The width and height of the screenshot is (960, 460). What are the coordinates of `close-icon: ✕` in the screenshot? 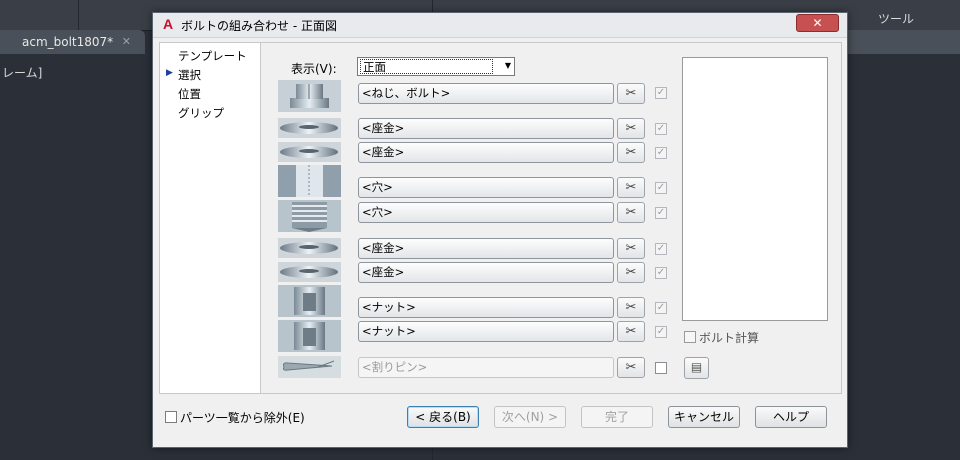 It's located at (126, 42).